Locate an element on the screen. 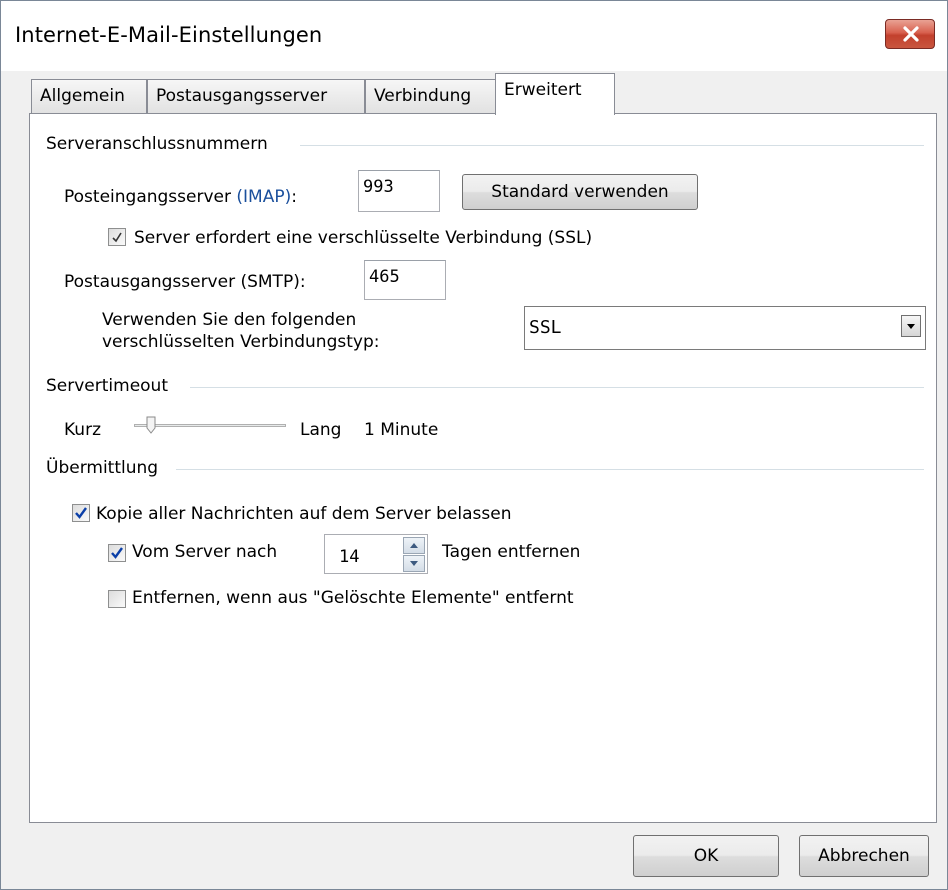 The image size is (948, 890). timeout-value: 1 Minute is located at coordinates (401, 430).